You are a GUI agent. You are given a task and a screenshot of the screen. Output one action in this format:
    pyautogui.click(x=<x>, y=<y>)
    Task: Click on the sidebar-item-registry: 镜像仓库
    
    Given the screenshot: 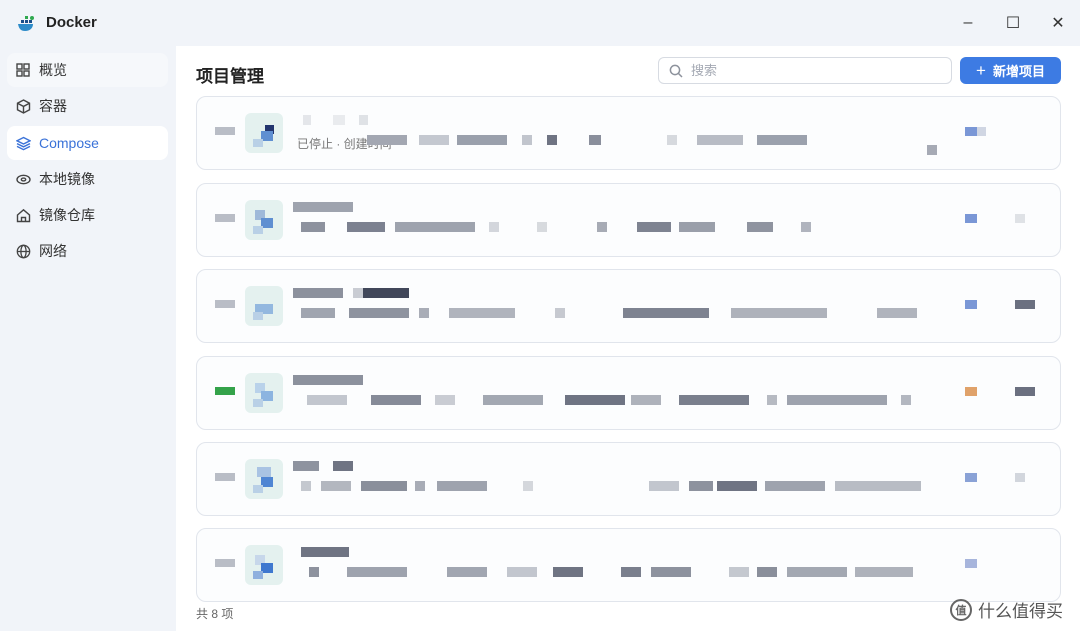 What is the action you would take?
    pyautogui.click(x=87, y=215)
    